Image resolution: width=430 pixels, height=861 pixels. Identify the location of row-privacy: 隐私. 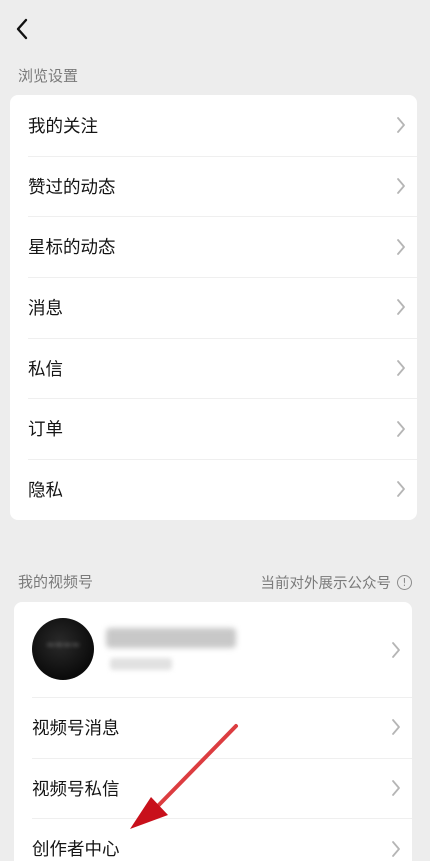
(213, 489).